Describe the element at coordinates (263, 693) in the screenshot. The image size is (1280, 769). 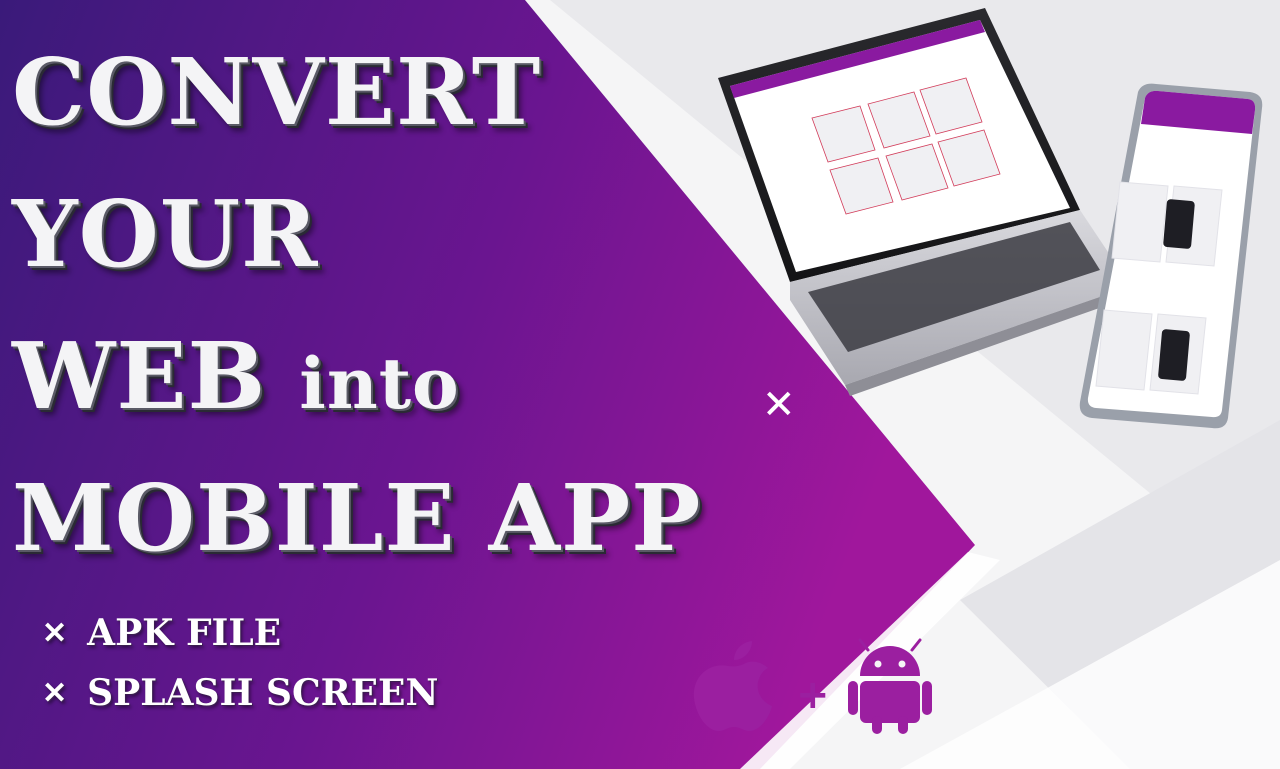
I see `feature-label: SPLASH SCREEN` at that location.